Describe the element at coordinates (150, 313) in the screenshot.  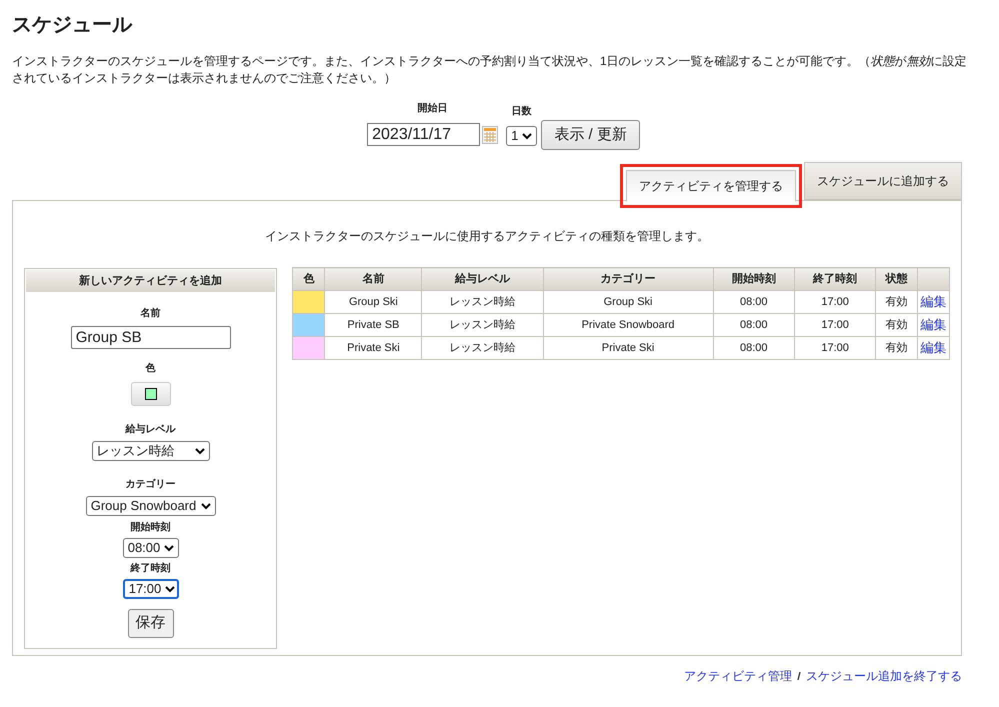
I see `name-label: 名前` at that location.